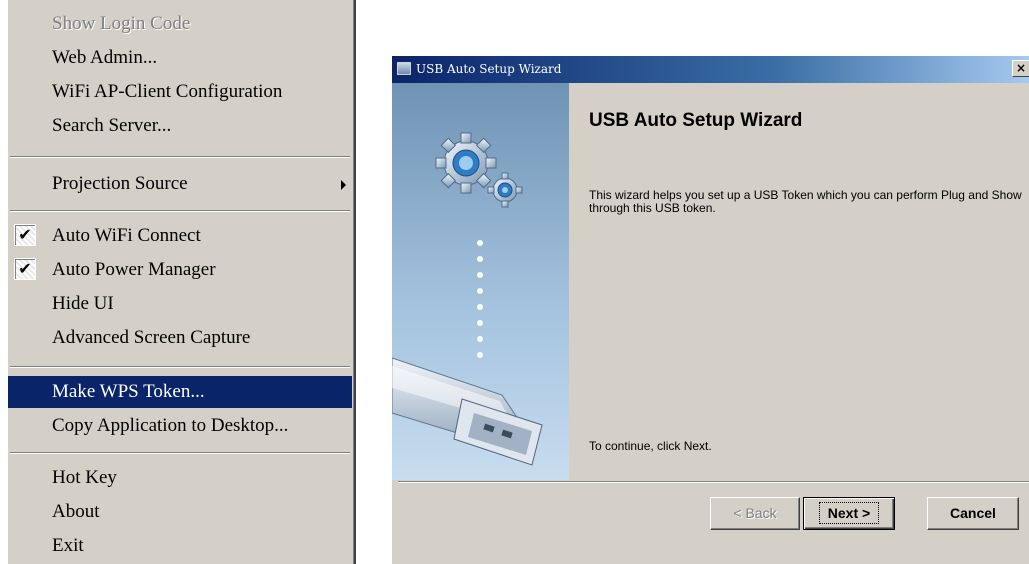 This screenshot has width=1029, height=564. Describe the element at coordinates (121, 23) in the screenshot. I see `menu-item-label: Show Login Code` at that location.